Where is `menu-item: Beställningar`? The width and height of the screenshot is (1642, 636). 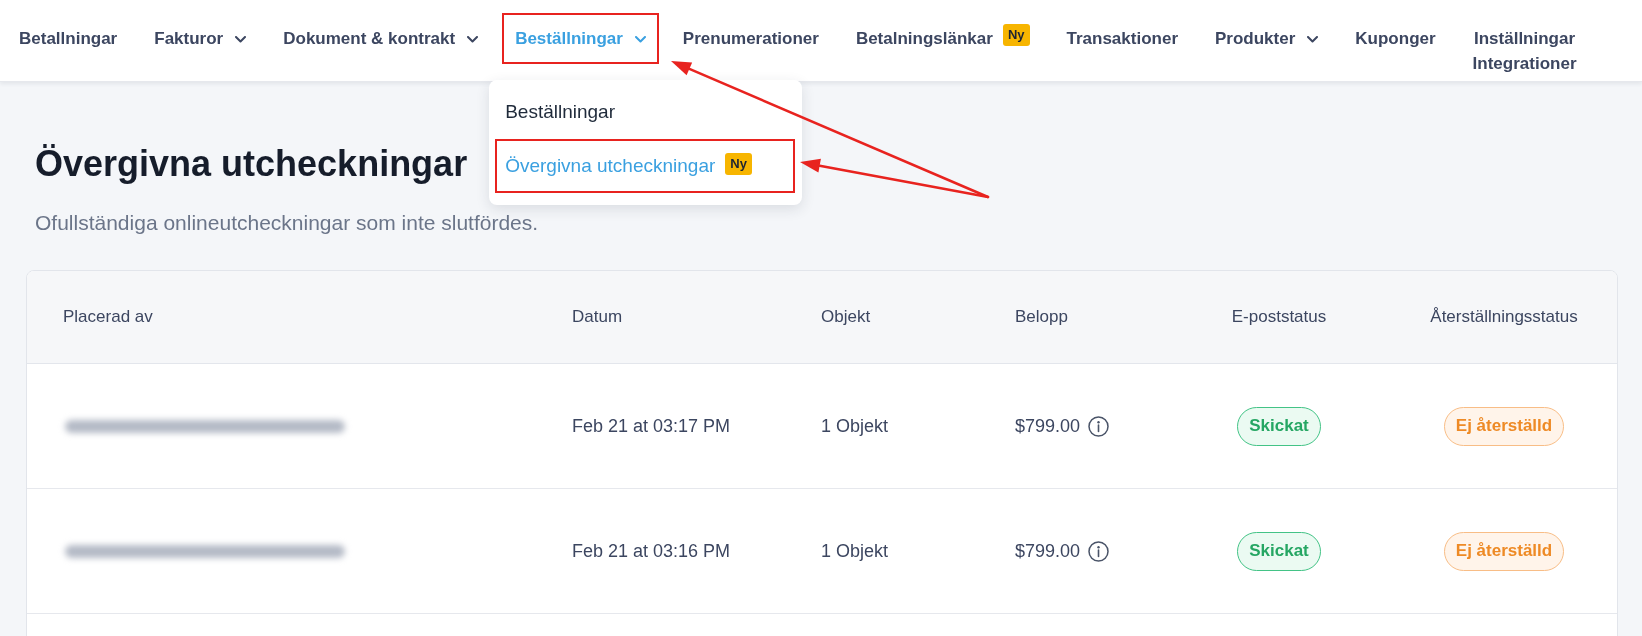
menu-item: Beställningar is located at coordinates (560, 112).